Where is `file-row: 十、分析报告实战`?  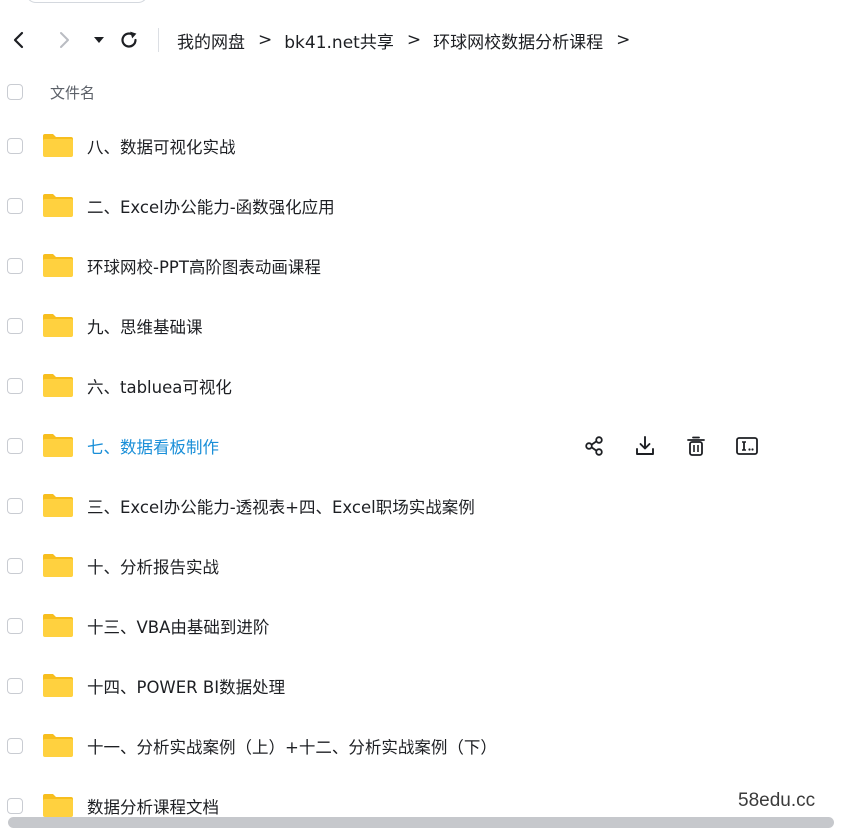
file-row: 十、分析报告实战 is located at coordinates (426, 566).